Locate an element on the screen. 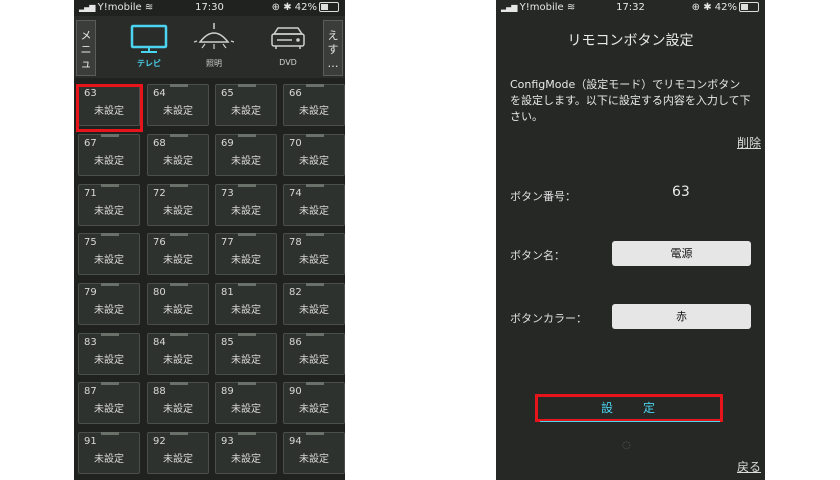 Image resolution: width=840 pixels, height=480 pixels. tab-dvd: DVD is located at coordinates (288, 44).